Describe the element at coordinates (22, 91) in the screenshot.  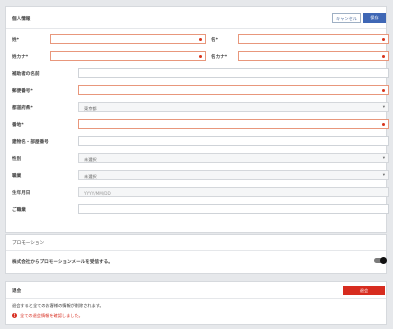
I see `postal-code-label: 郵便番号*` at that location.